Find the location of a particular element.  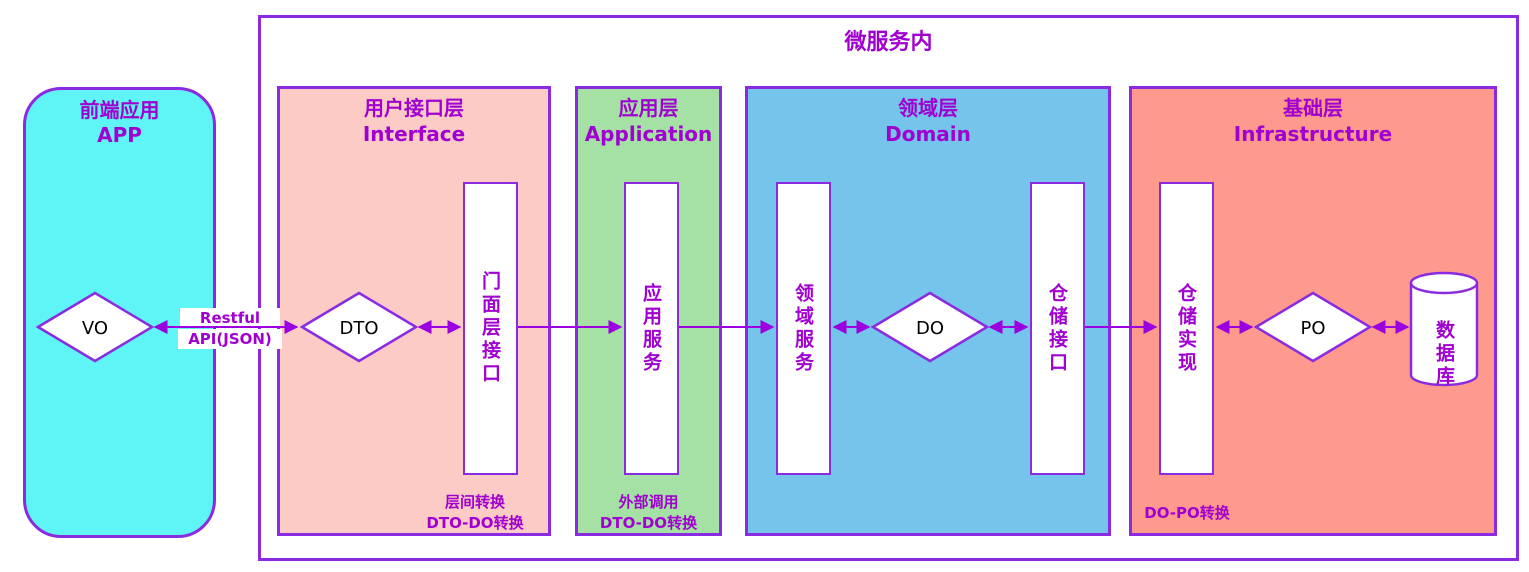

vo-diamond-label: VO is located at coordinates (95, 328).